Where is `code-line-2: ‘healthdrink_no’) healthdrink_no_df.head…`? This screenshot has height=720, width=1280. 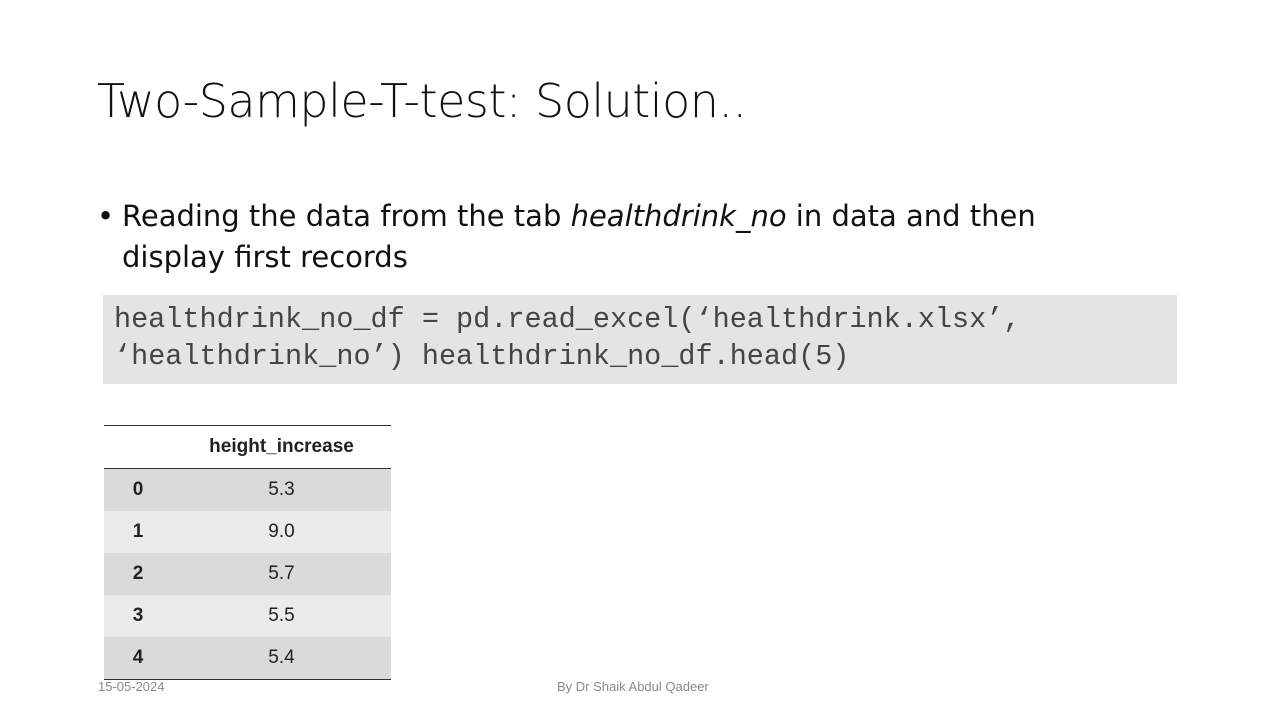 code-line-2: ‘healthdrink_no’) healthdrink_no_df.head… is located at coordinates (482, 356).